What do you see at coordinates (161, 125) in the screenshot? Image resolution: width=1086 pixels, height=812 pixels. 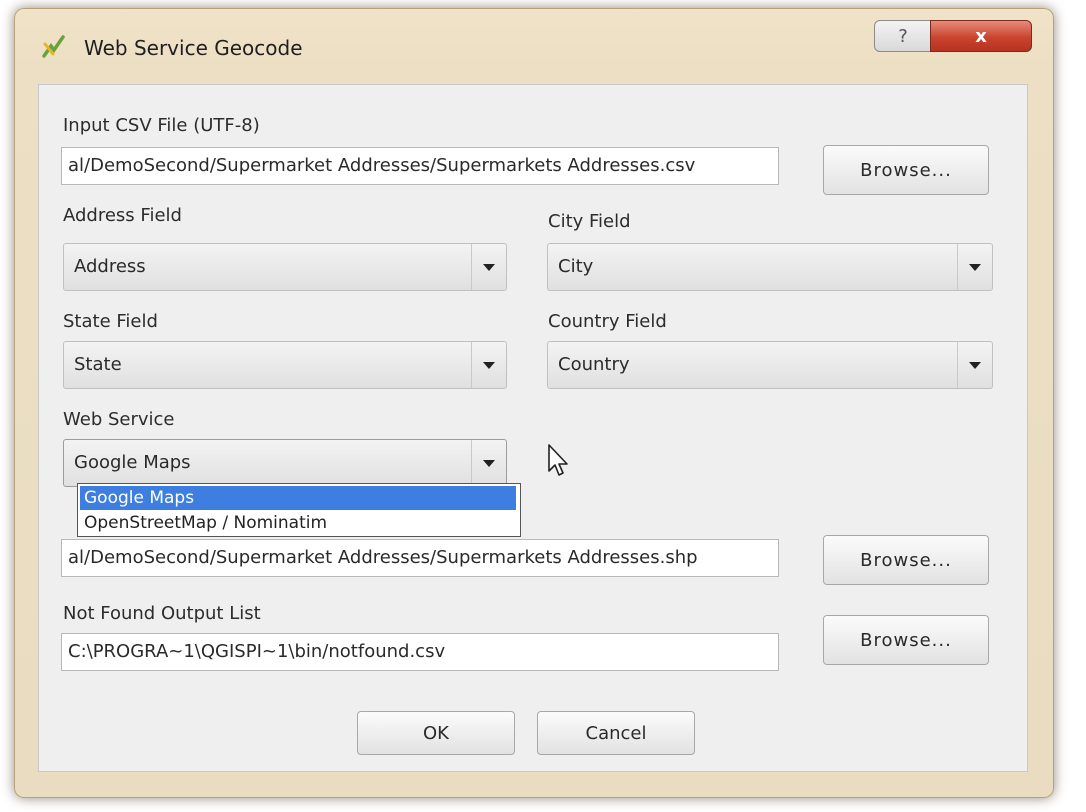 I see `input-csv-label: Input CSV File (UTF-8)` at bounding box center [161, 125].